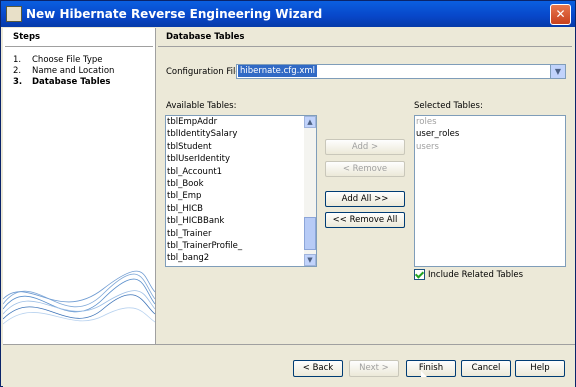  What do you see at coordinates (241, 209) in the screenshot?
I see `list-item: tbl_HICB` at bounding box center [241, 209].